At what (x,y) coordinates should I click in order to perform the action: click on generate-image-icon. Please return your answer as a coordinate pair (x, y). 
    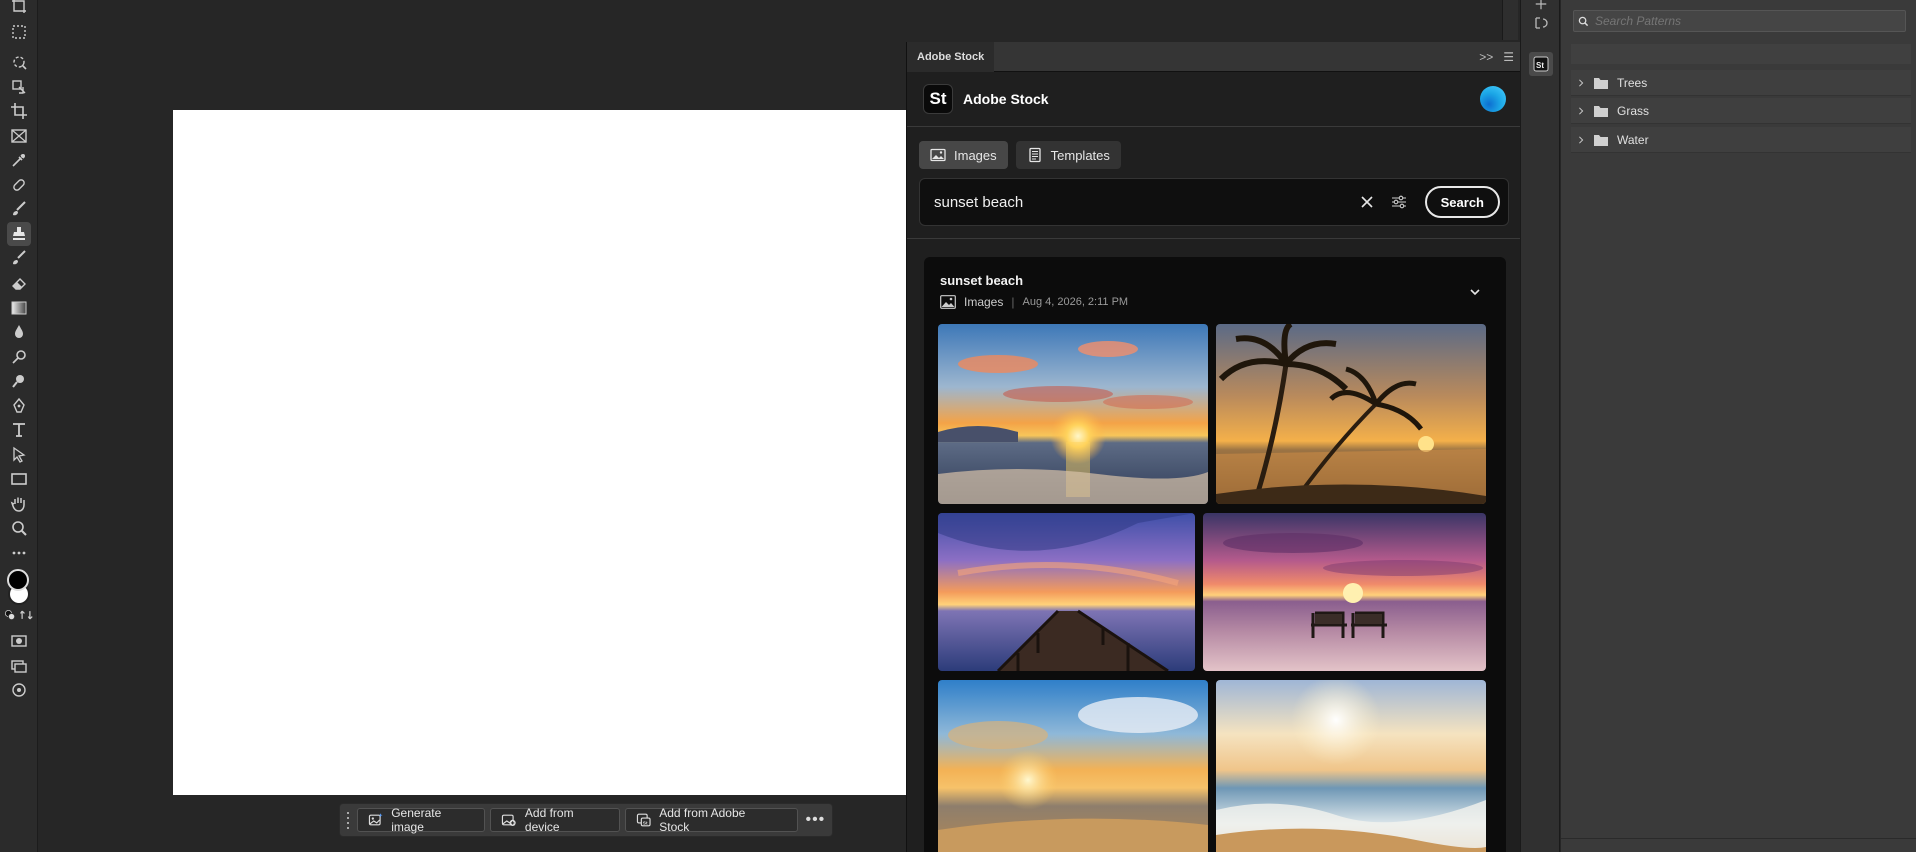
    Looking at the image, I should click on (375, 819).